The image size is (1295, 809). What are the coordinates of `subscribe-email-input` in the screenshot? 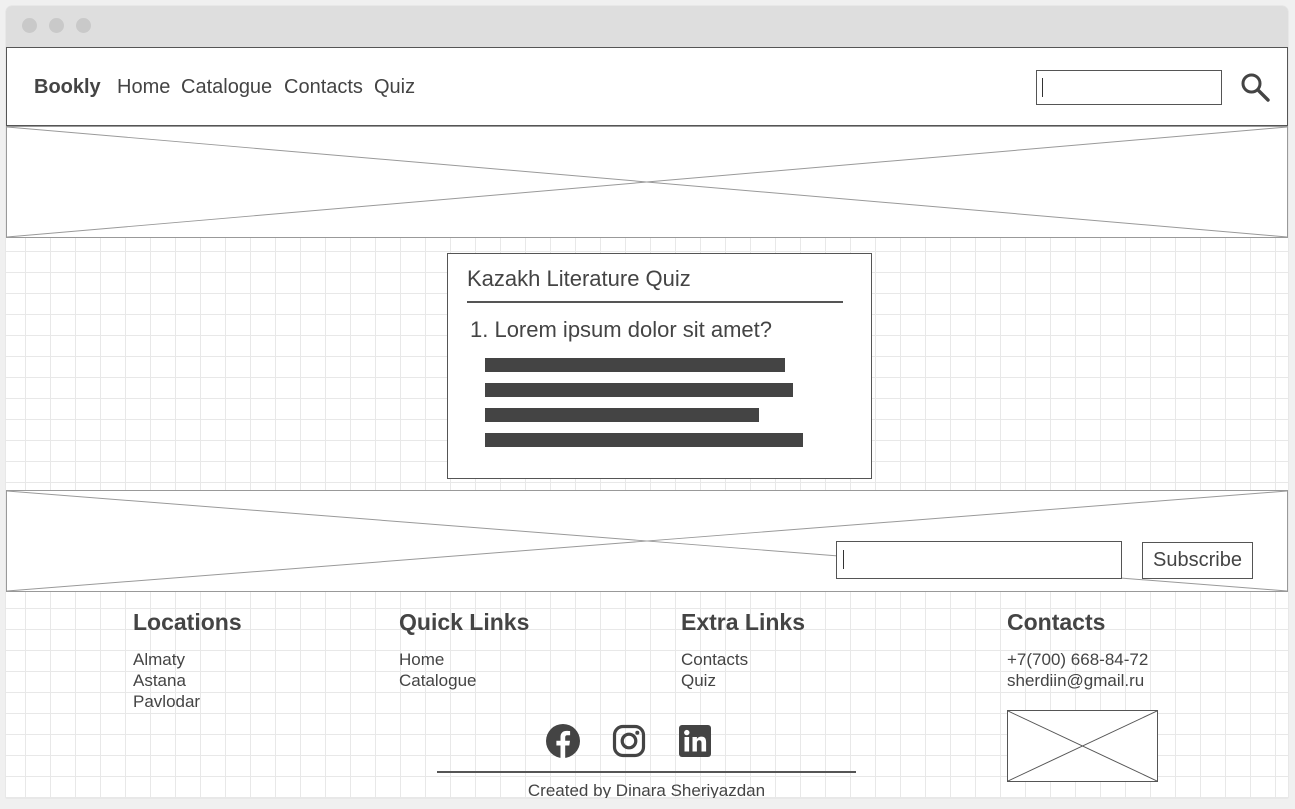 It's located at (979, 560).